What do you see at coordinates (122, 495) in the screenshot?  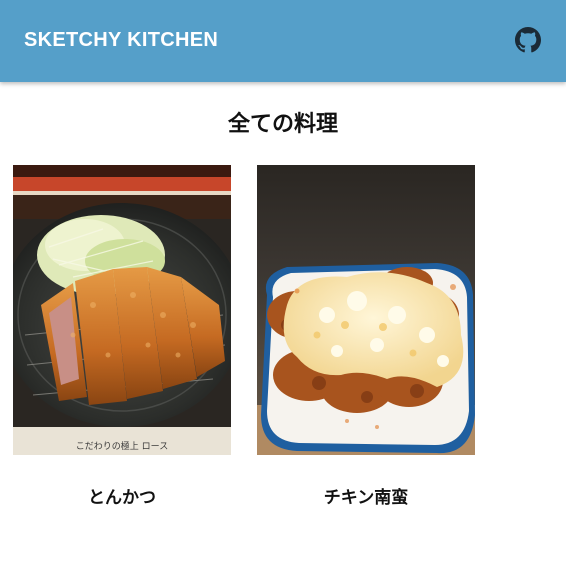 I see `recipe-name: とんかつ` at bounding box center [122, 495].